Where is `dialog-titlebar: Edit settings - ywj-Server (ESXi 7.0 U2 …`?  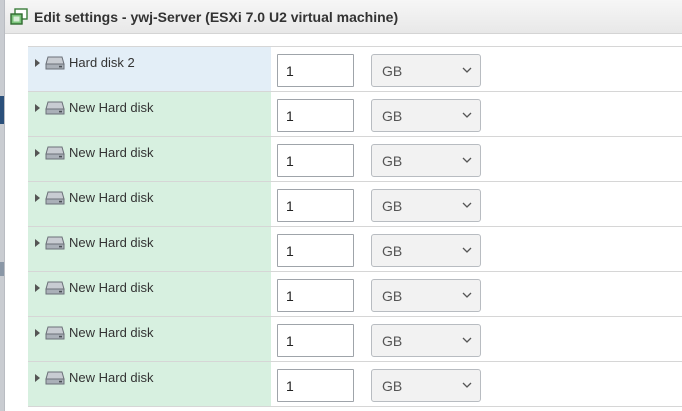
dialog-titlebar: Edit settings - ywj-Server (ESXi 7.0 U2 … is located at coordinates (343, 17).